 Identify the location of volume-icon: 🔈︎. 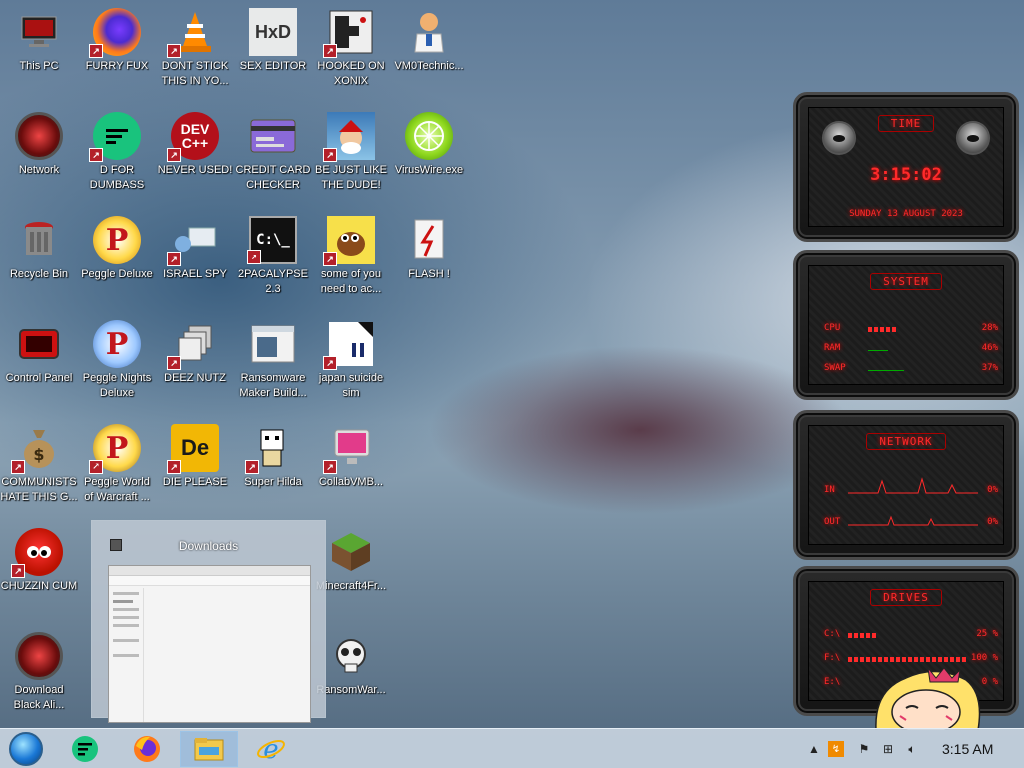
(912, 749).